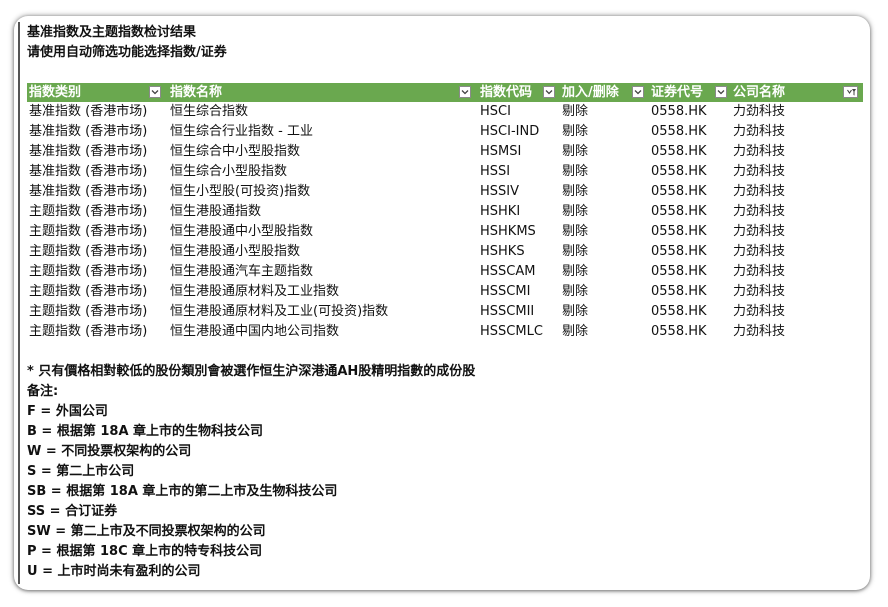 This screenshot has width=888, height=607. I want to click on filter-button-index-name, so click(465, 92).